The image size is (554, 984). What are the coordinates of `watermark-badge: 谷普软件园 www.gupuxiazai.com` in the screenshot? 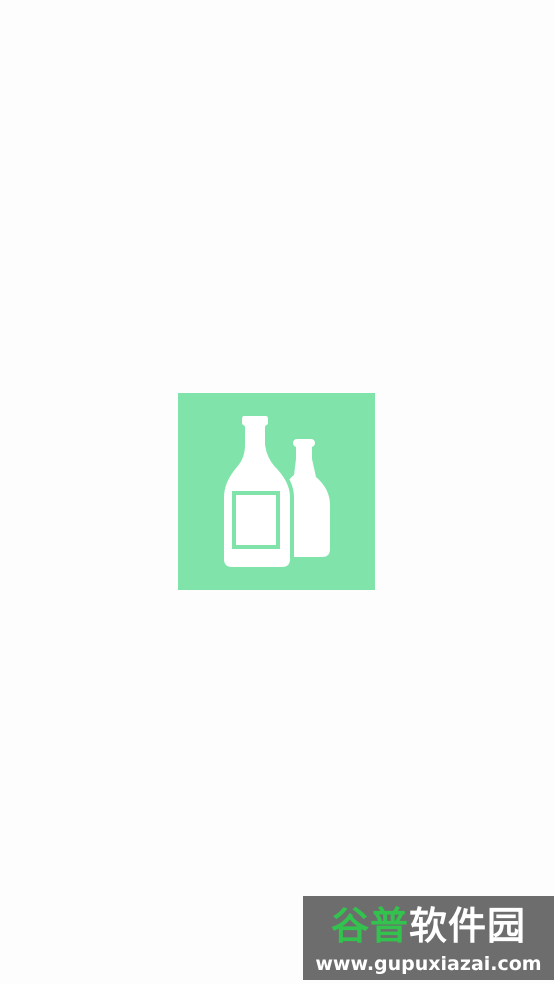 It's located at (428, 938).